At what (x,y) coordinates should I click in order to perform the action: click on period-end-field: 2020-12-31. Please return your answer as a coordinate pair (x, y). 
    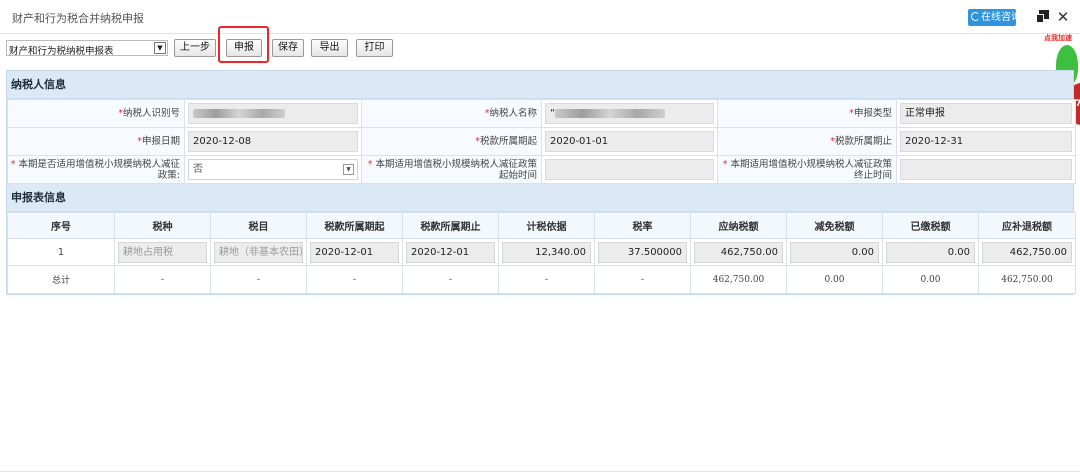
    Looking at the image, I should click on (986, 141).